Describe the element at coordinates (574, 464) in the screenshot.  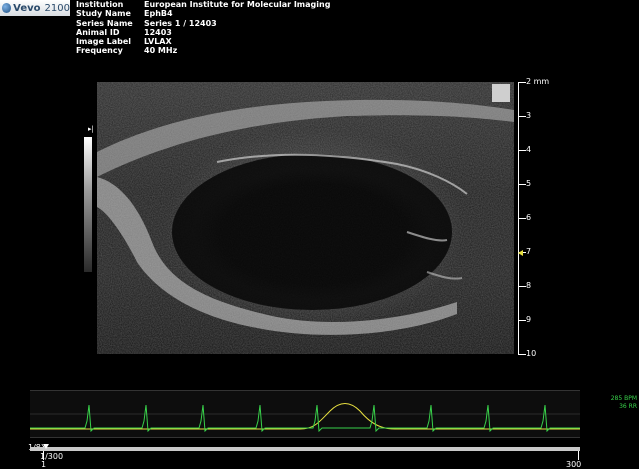
I see `timeline-end-label: 300` at that location.